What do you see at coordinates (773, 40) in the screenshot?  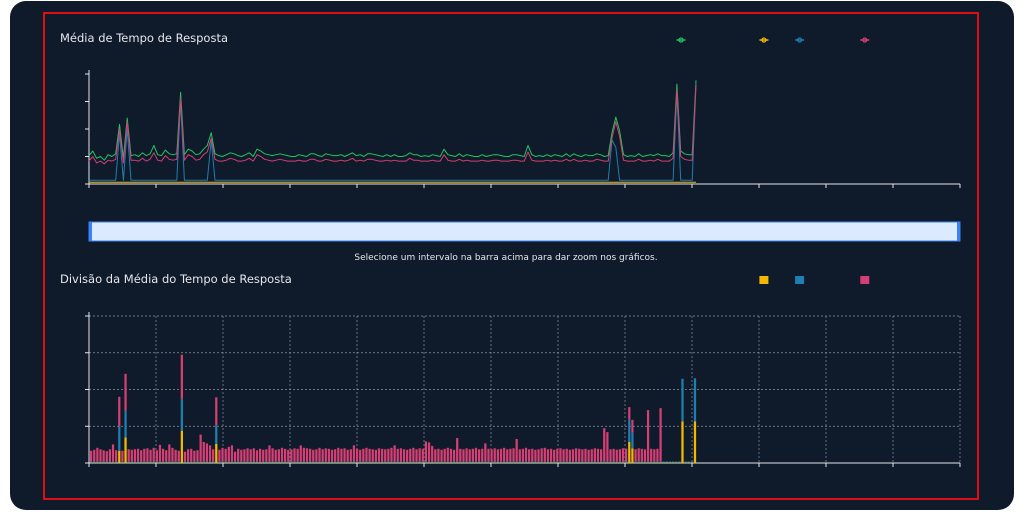 I see `chart1-legend` at bounding box center [773, 40].